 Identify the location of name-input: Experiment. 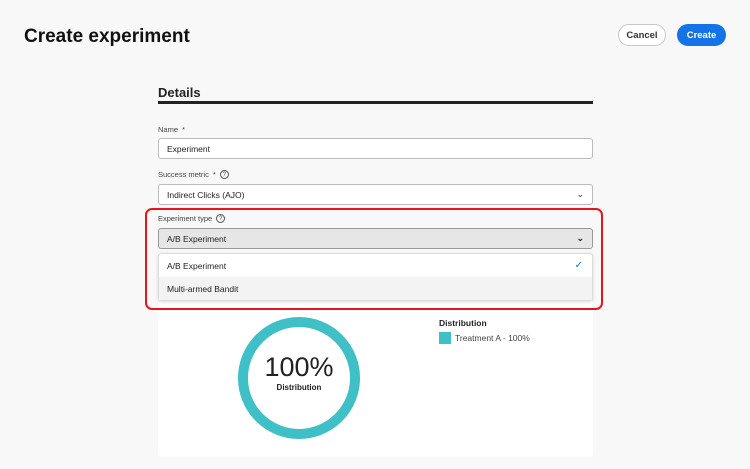
(375, 148).